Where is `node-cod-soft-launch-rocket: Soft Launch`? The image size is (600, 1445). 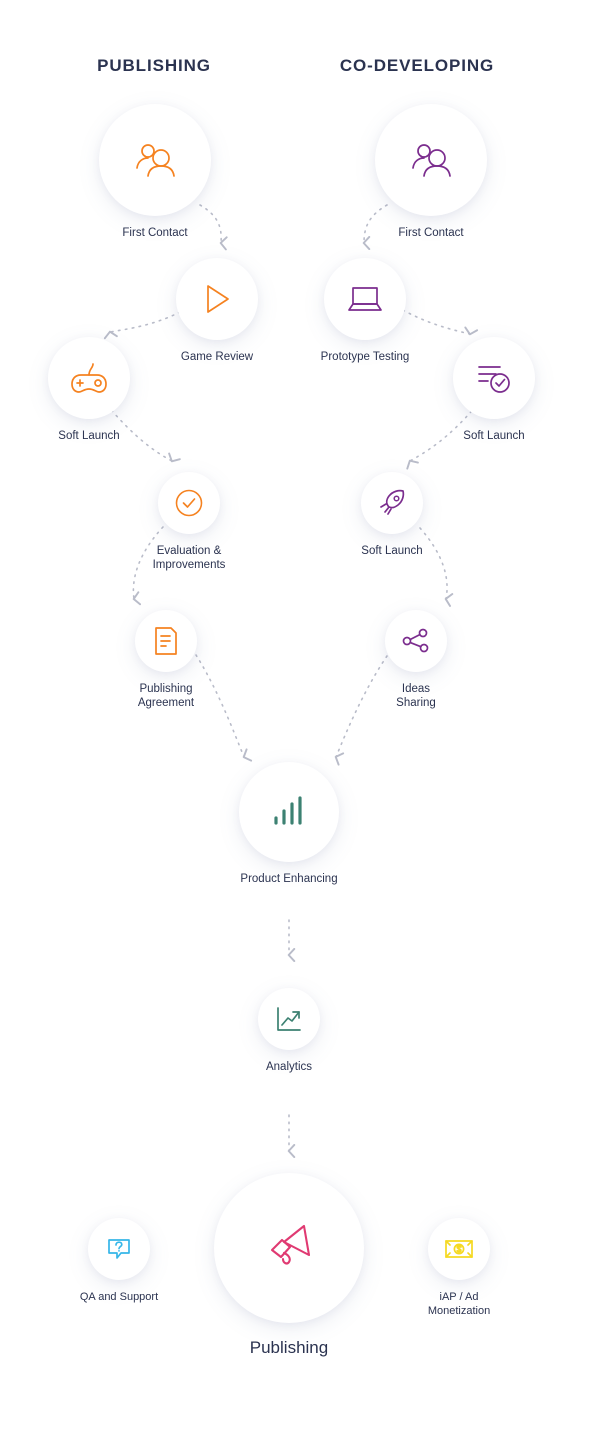
node-cod-soft-launch-rocket: Soft Launch is located at coordinates (392, 515).